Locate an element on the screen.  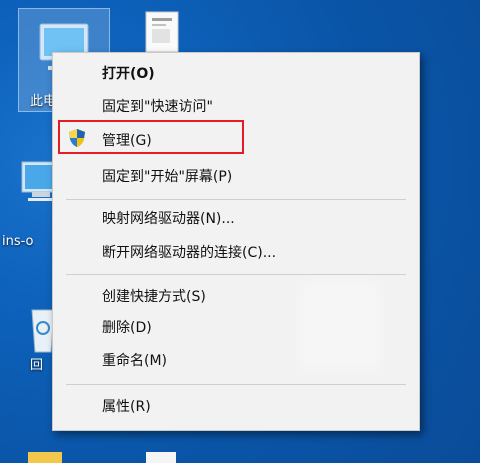
menu-item-rename-label: 重命名(M) is located at coordinates (135, 361).